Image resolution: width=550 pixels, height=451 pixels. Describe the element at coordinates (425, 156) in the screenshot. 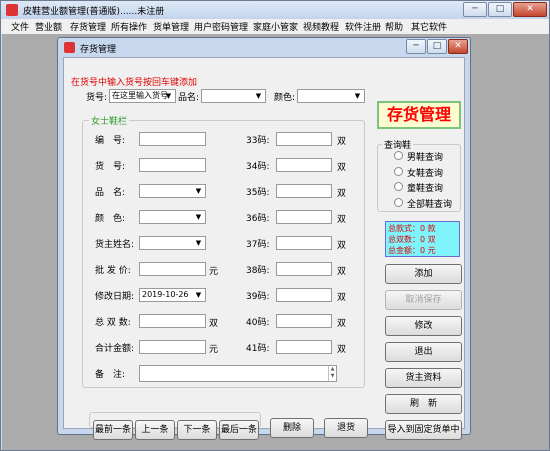

I see `men-query-label: 男鞋查询` at that location.